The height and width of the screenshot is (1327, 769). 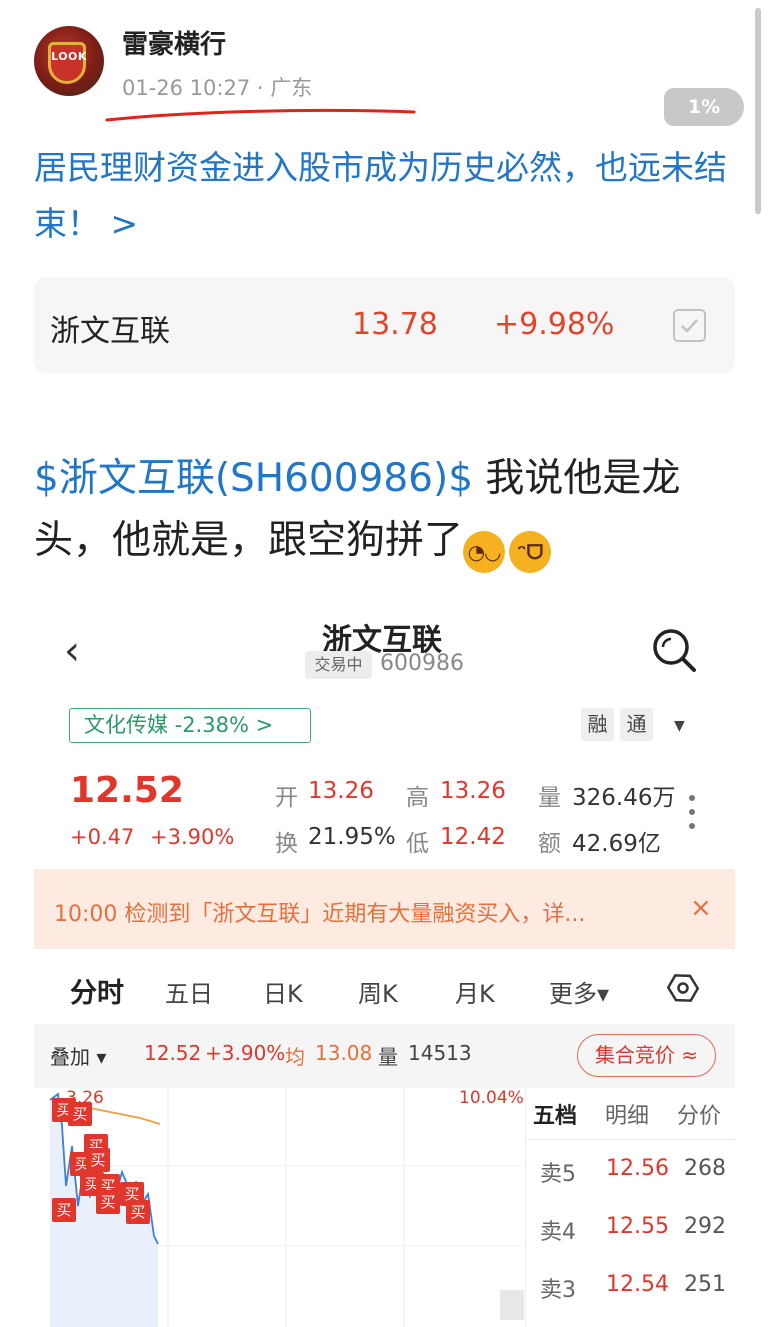 I want to click on open-label: 开, so click(x=286, y=798).